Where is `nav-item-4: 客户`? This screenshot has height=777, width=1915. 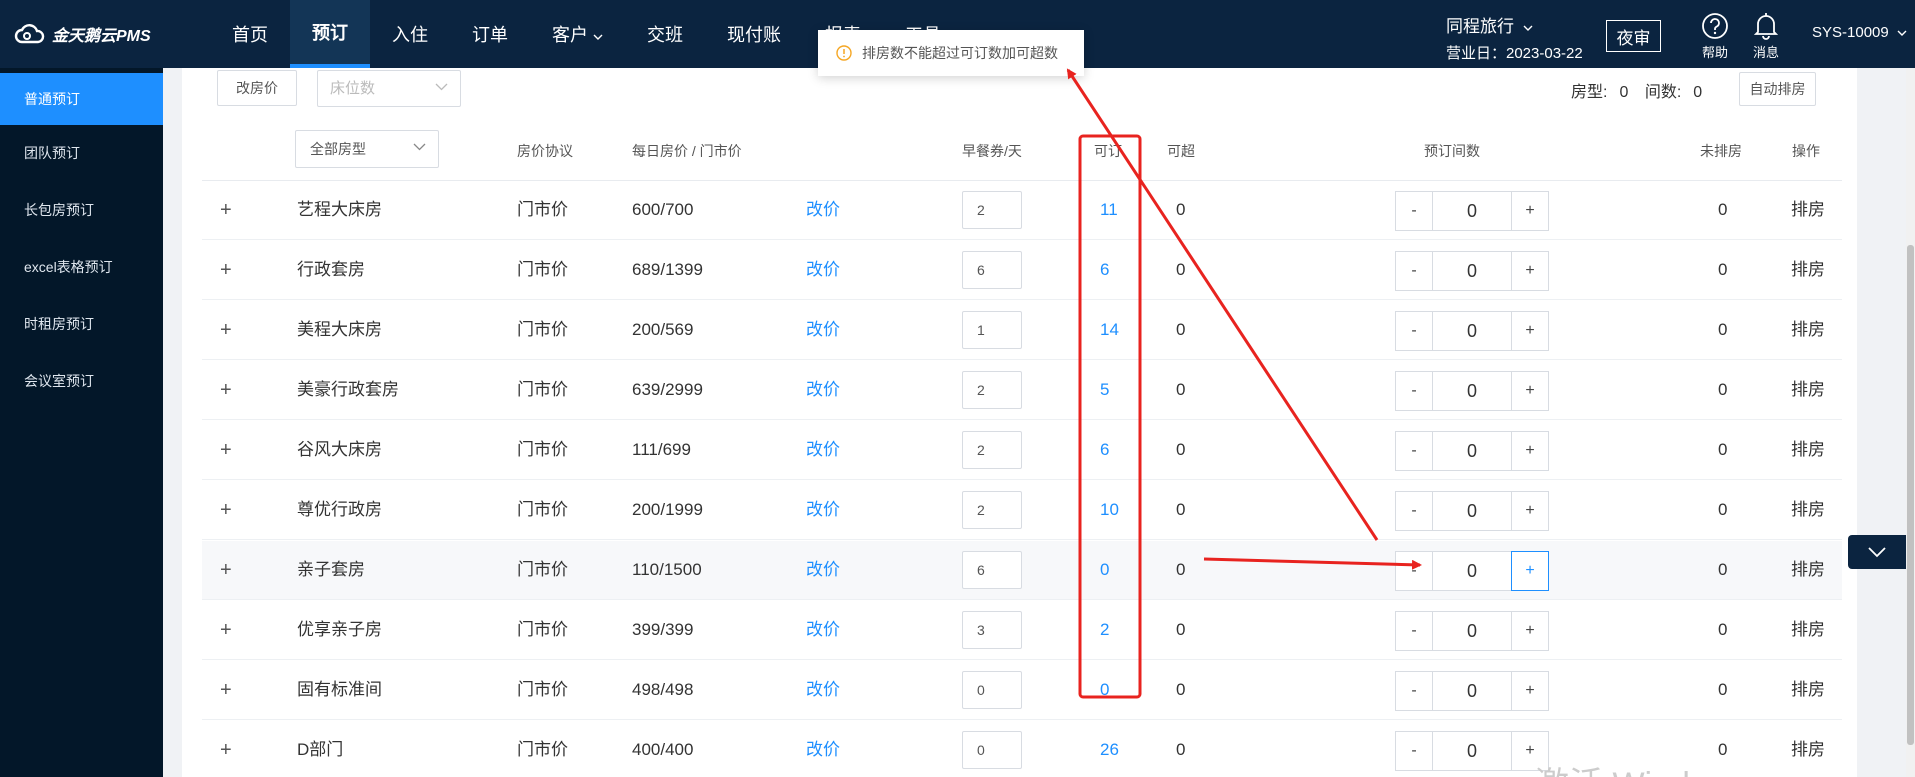
nav-item-4: 客户 is located at coordinates (577, 34).